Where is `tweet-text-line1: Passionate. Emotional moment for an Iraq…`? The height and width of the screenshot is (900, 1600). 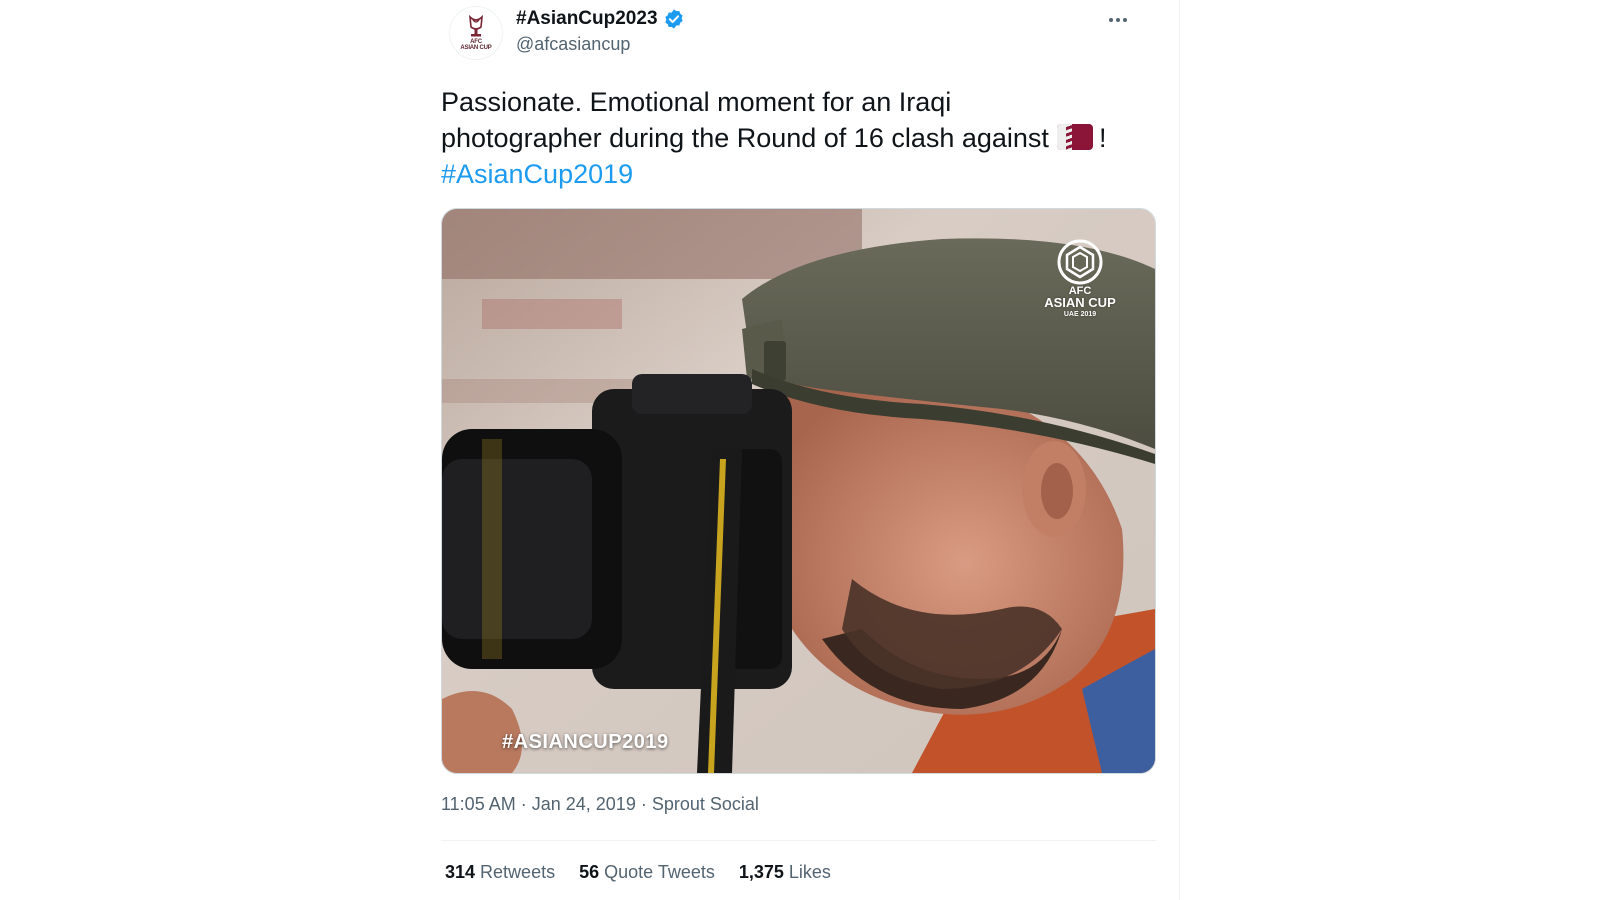 tweet-text-line1: Passionate. Emotional moment for an Iraq… is located at coordinates (696, 102).